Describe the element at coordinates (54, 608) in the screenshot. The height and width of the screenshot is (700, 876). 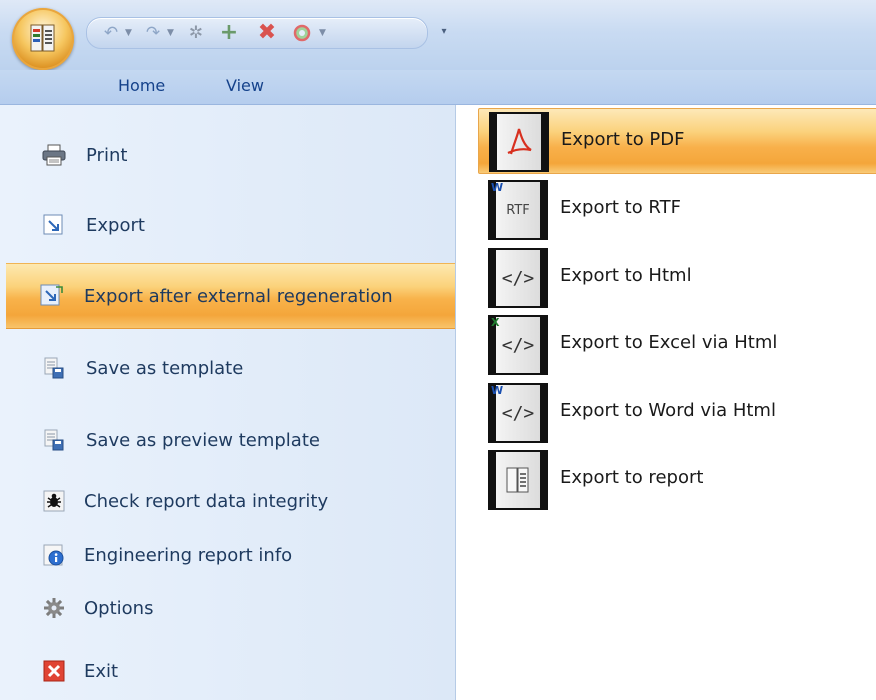
I see `gear-icon` at that location.